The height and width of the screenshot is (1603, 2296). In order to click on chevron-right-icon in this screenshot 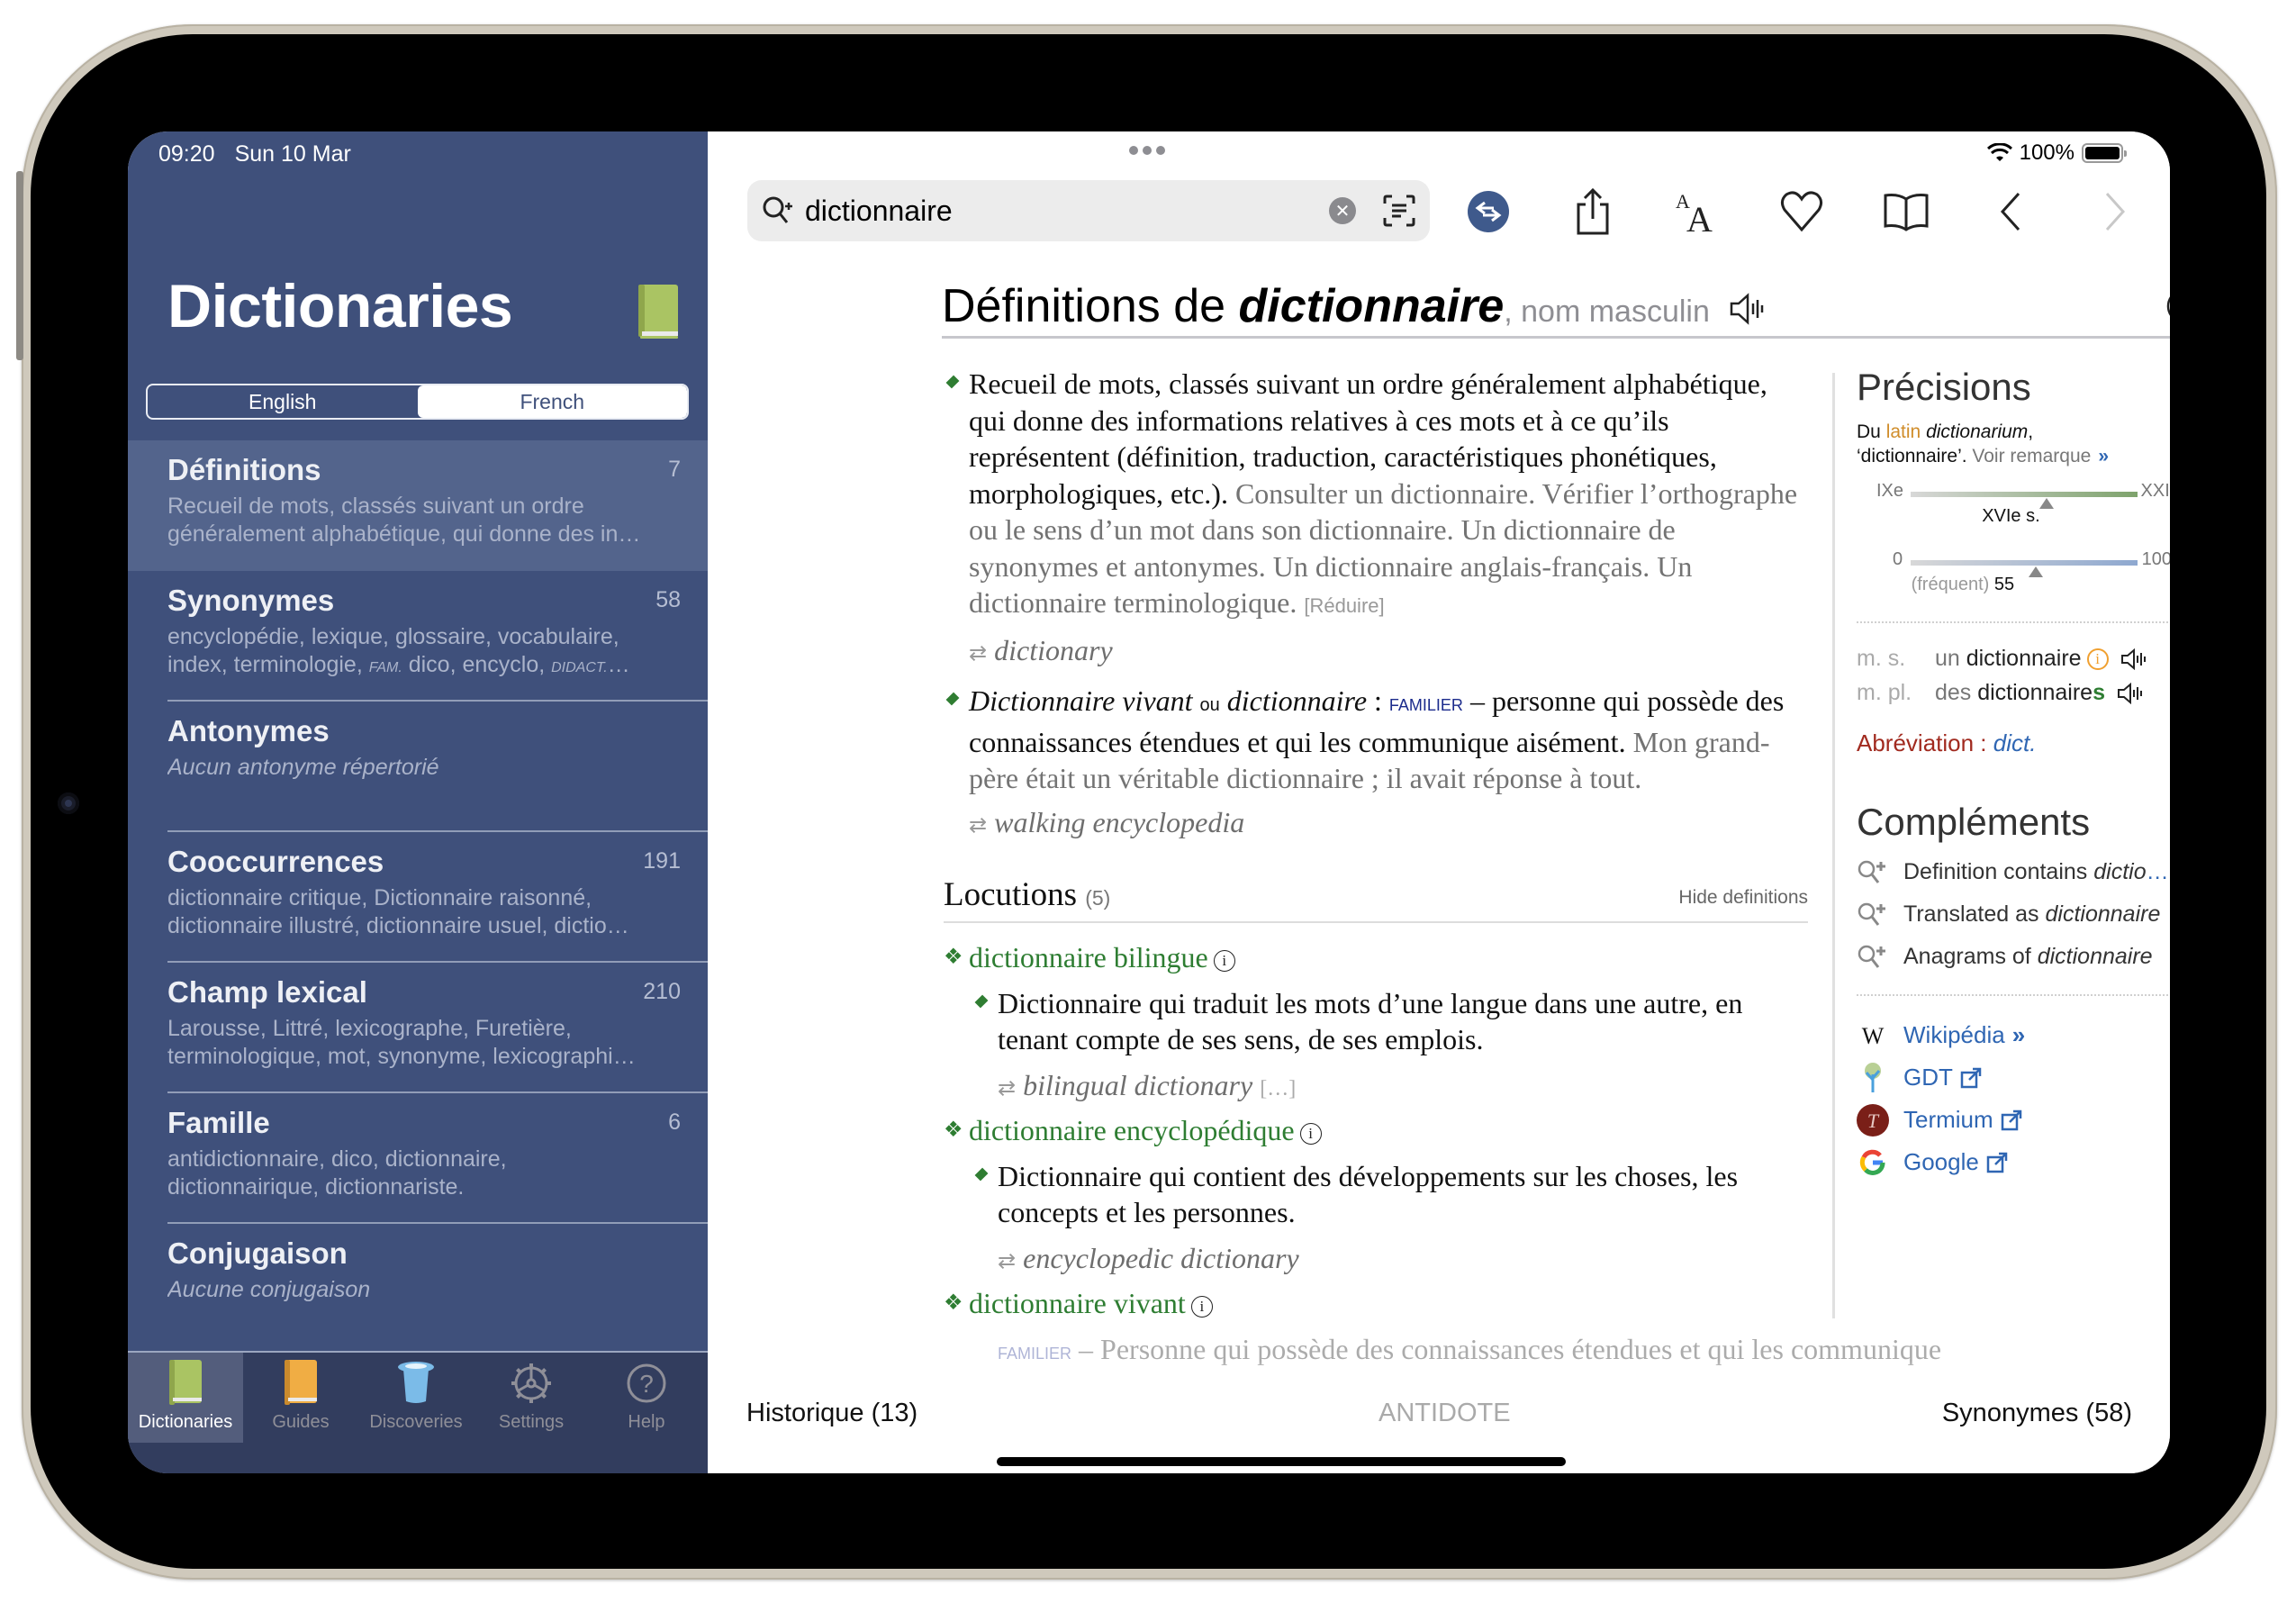, I will do `click(2115, 211)`.